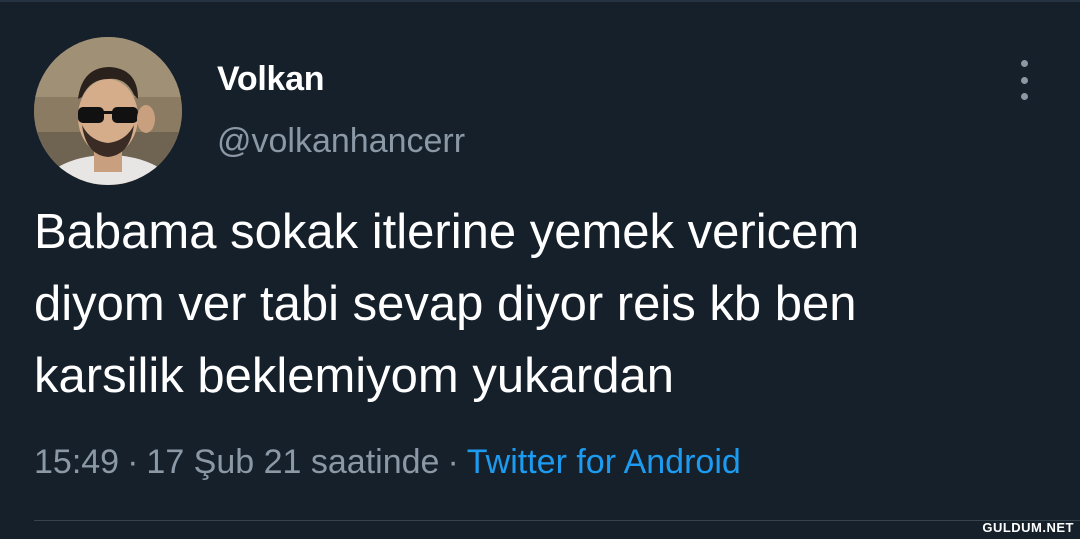 The height and width of the screenshot is (539, 1080). What do you see at coordinates (341, 141) in the screenshot?
I see `user-handle: @volkanhancerr` at bounding box center [341, 141].